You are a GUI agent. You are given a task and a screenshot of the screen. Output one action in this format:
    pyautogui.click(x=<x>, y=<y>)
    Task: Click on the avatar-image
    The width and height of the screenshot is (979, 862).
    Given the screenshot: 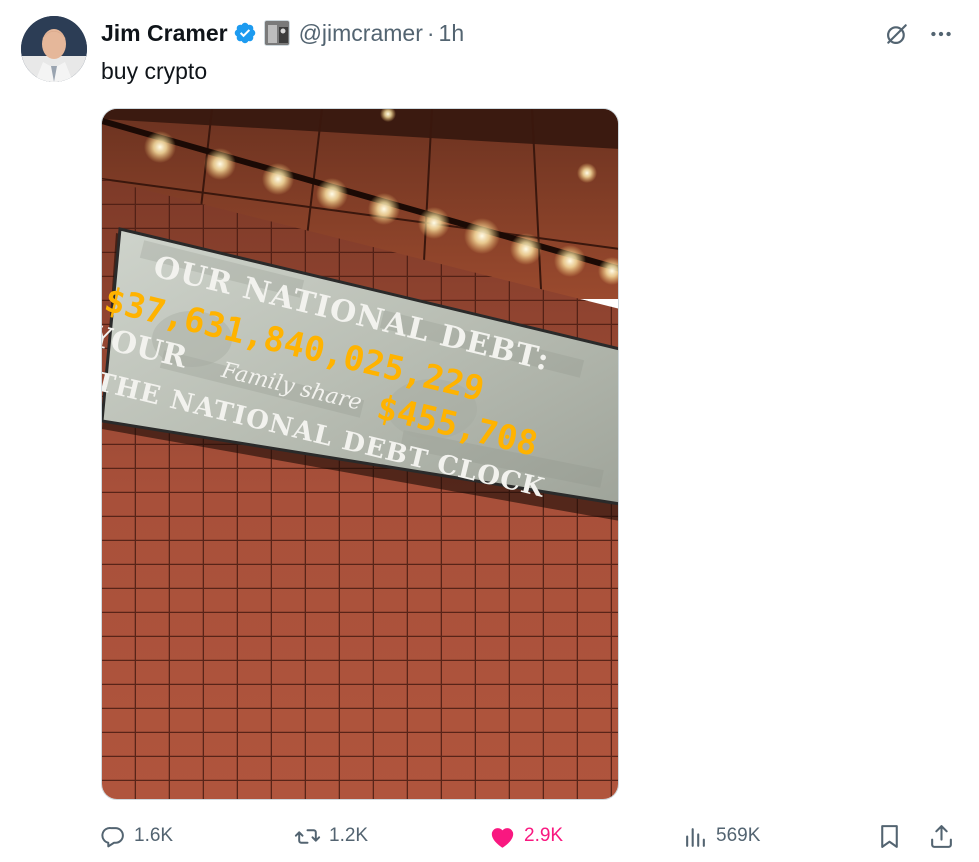 What is the action you would take?
    pyautogui.click(x=54, y=49)
    